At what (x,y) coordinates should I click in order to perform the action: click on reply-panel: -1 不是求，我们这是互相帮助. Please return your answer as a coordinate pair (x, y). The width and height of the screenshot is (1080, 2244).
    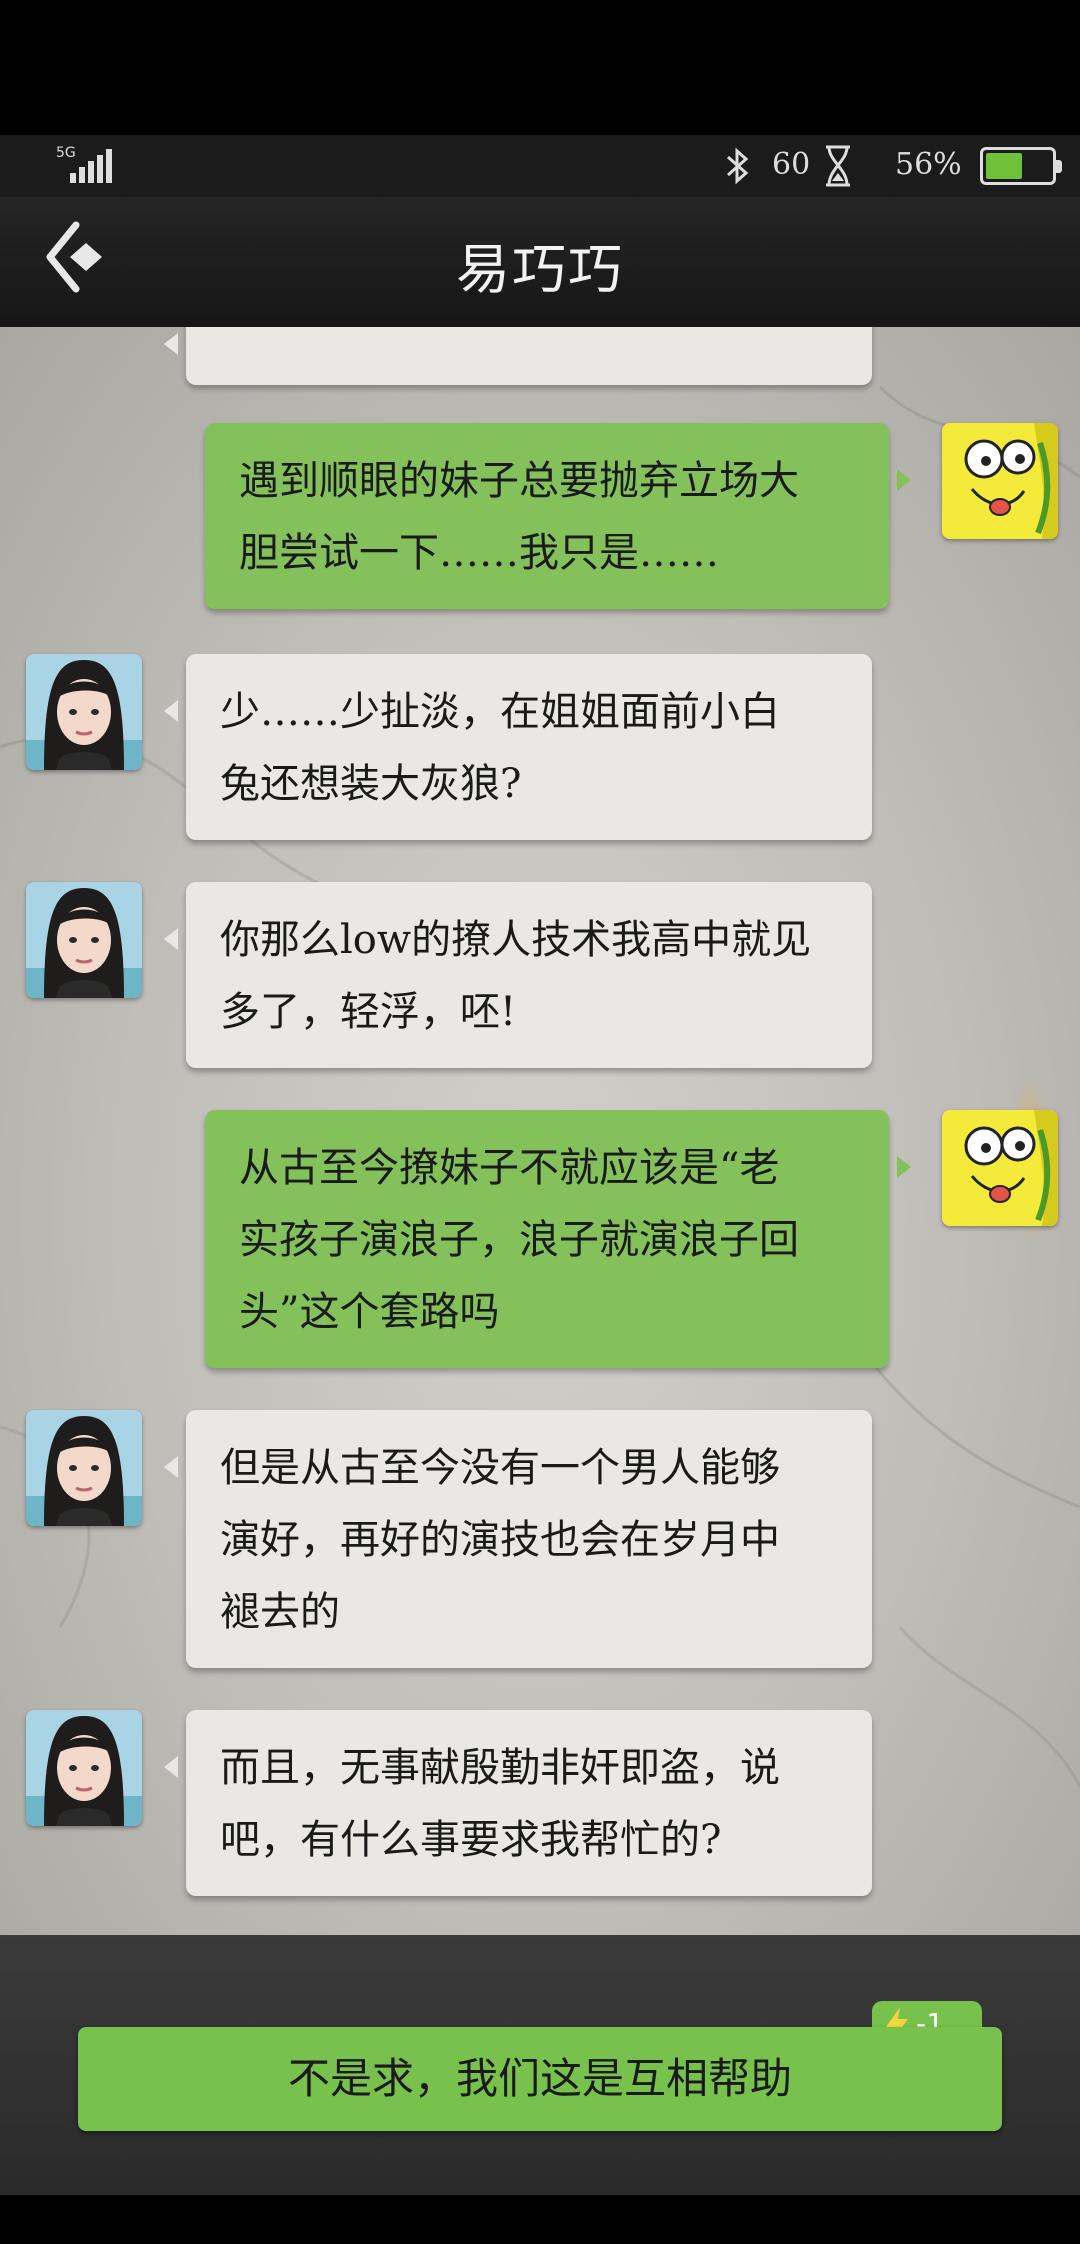
    Looking at the image, I should click on (540, 2065).